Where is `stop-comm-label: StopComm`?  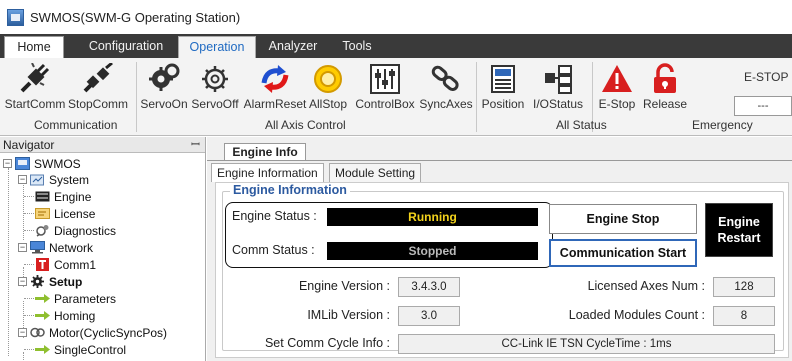
stop-comm-label: StopComm is located at coordinates (98, 104).